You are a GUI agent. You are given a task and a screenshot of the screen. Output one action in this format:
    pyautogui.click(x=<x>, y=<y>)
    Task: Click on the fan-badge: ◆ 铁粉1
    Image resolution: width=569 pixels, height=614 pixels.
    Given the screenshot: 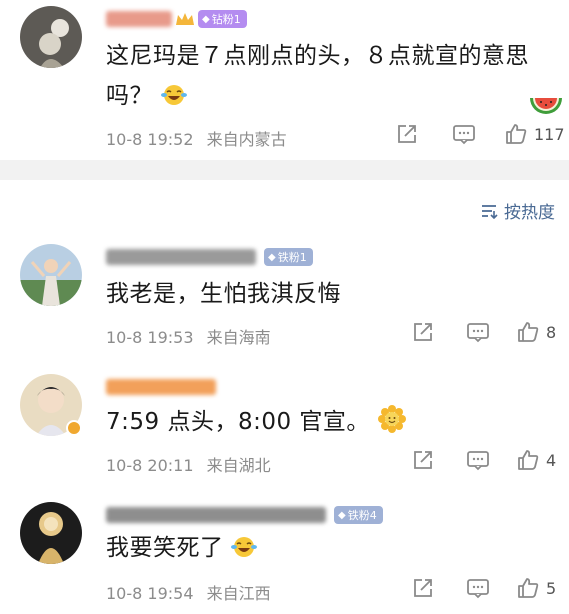 What is the action you would take?
    pyautogui.click(x=288, y=257)
    